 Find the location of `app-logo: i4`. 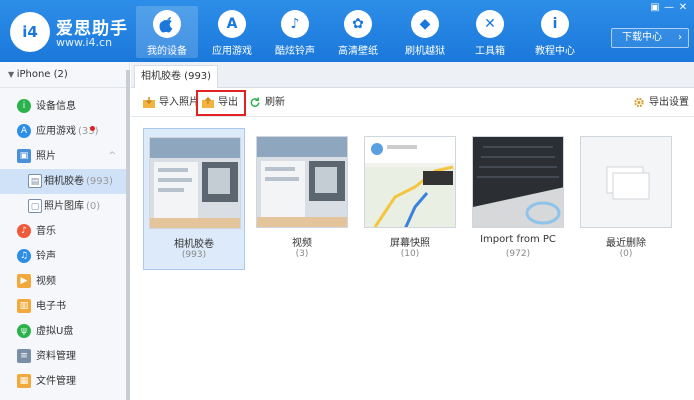

app-logo: i4 is located at coordinates (30, 32).